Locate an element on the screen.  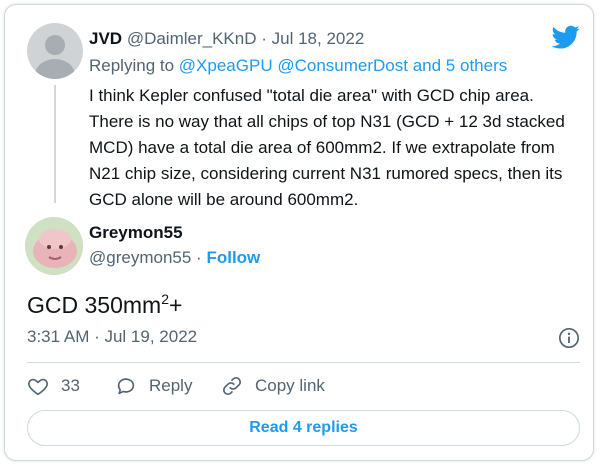
reply-label: Reply is located at coordinates (171, 385).